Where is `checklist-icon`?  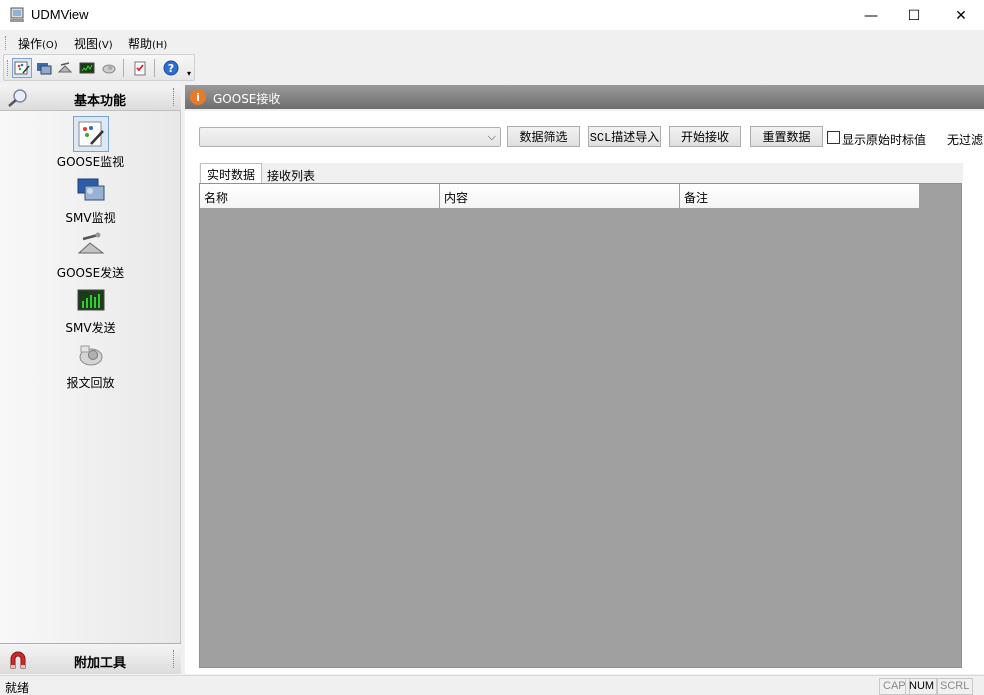 checklist-icon is located at coordinates (140, 68).